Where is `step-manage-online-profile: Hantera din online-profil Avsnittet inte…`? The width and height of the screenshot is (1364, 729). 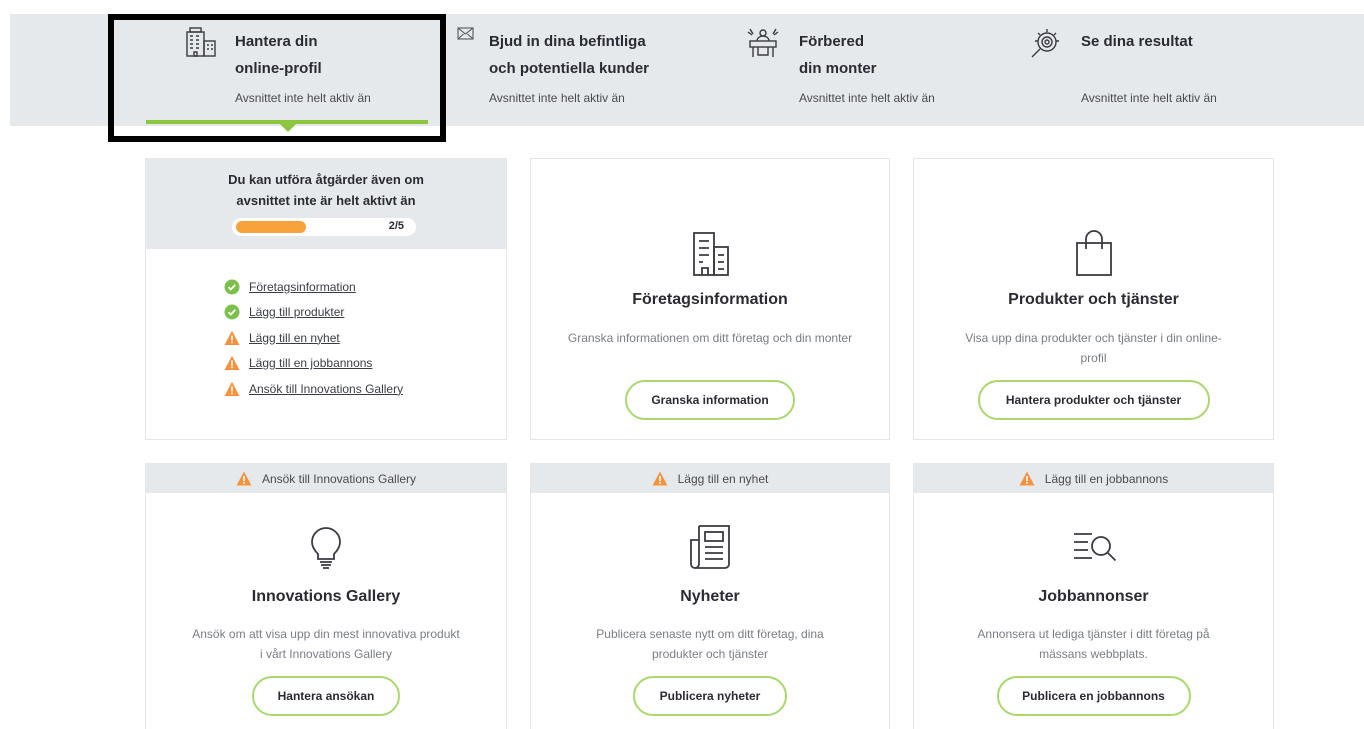 step-manage-online-profile: Hantera din online-profil Avsnittet inte… is located at coordinates (275, 73).